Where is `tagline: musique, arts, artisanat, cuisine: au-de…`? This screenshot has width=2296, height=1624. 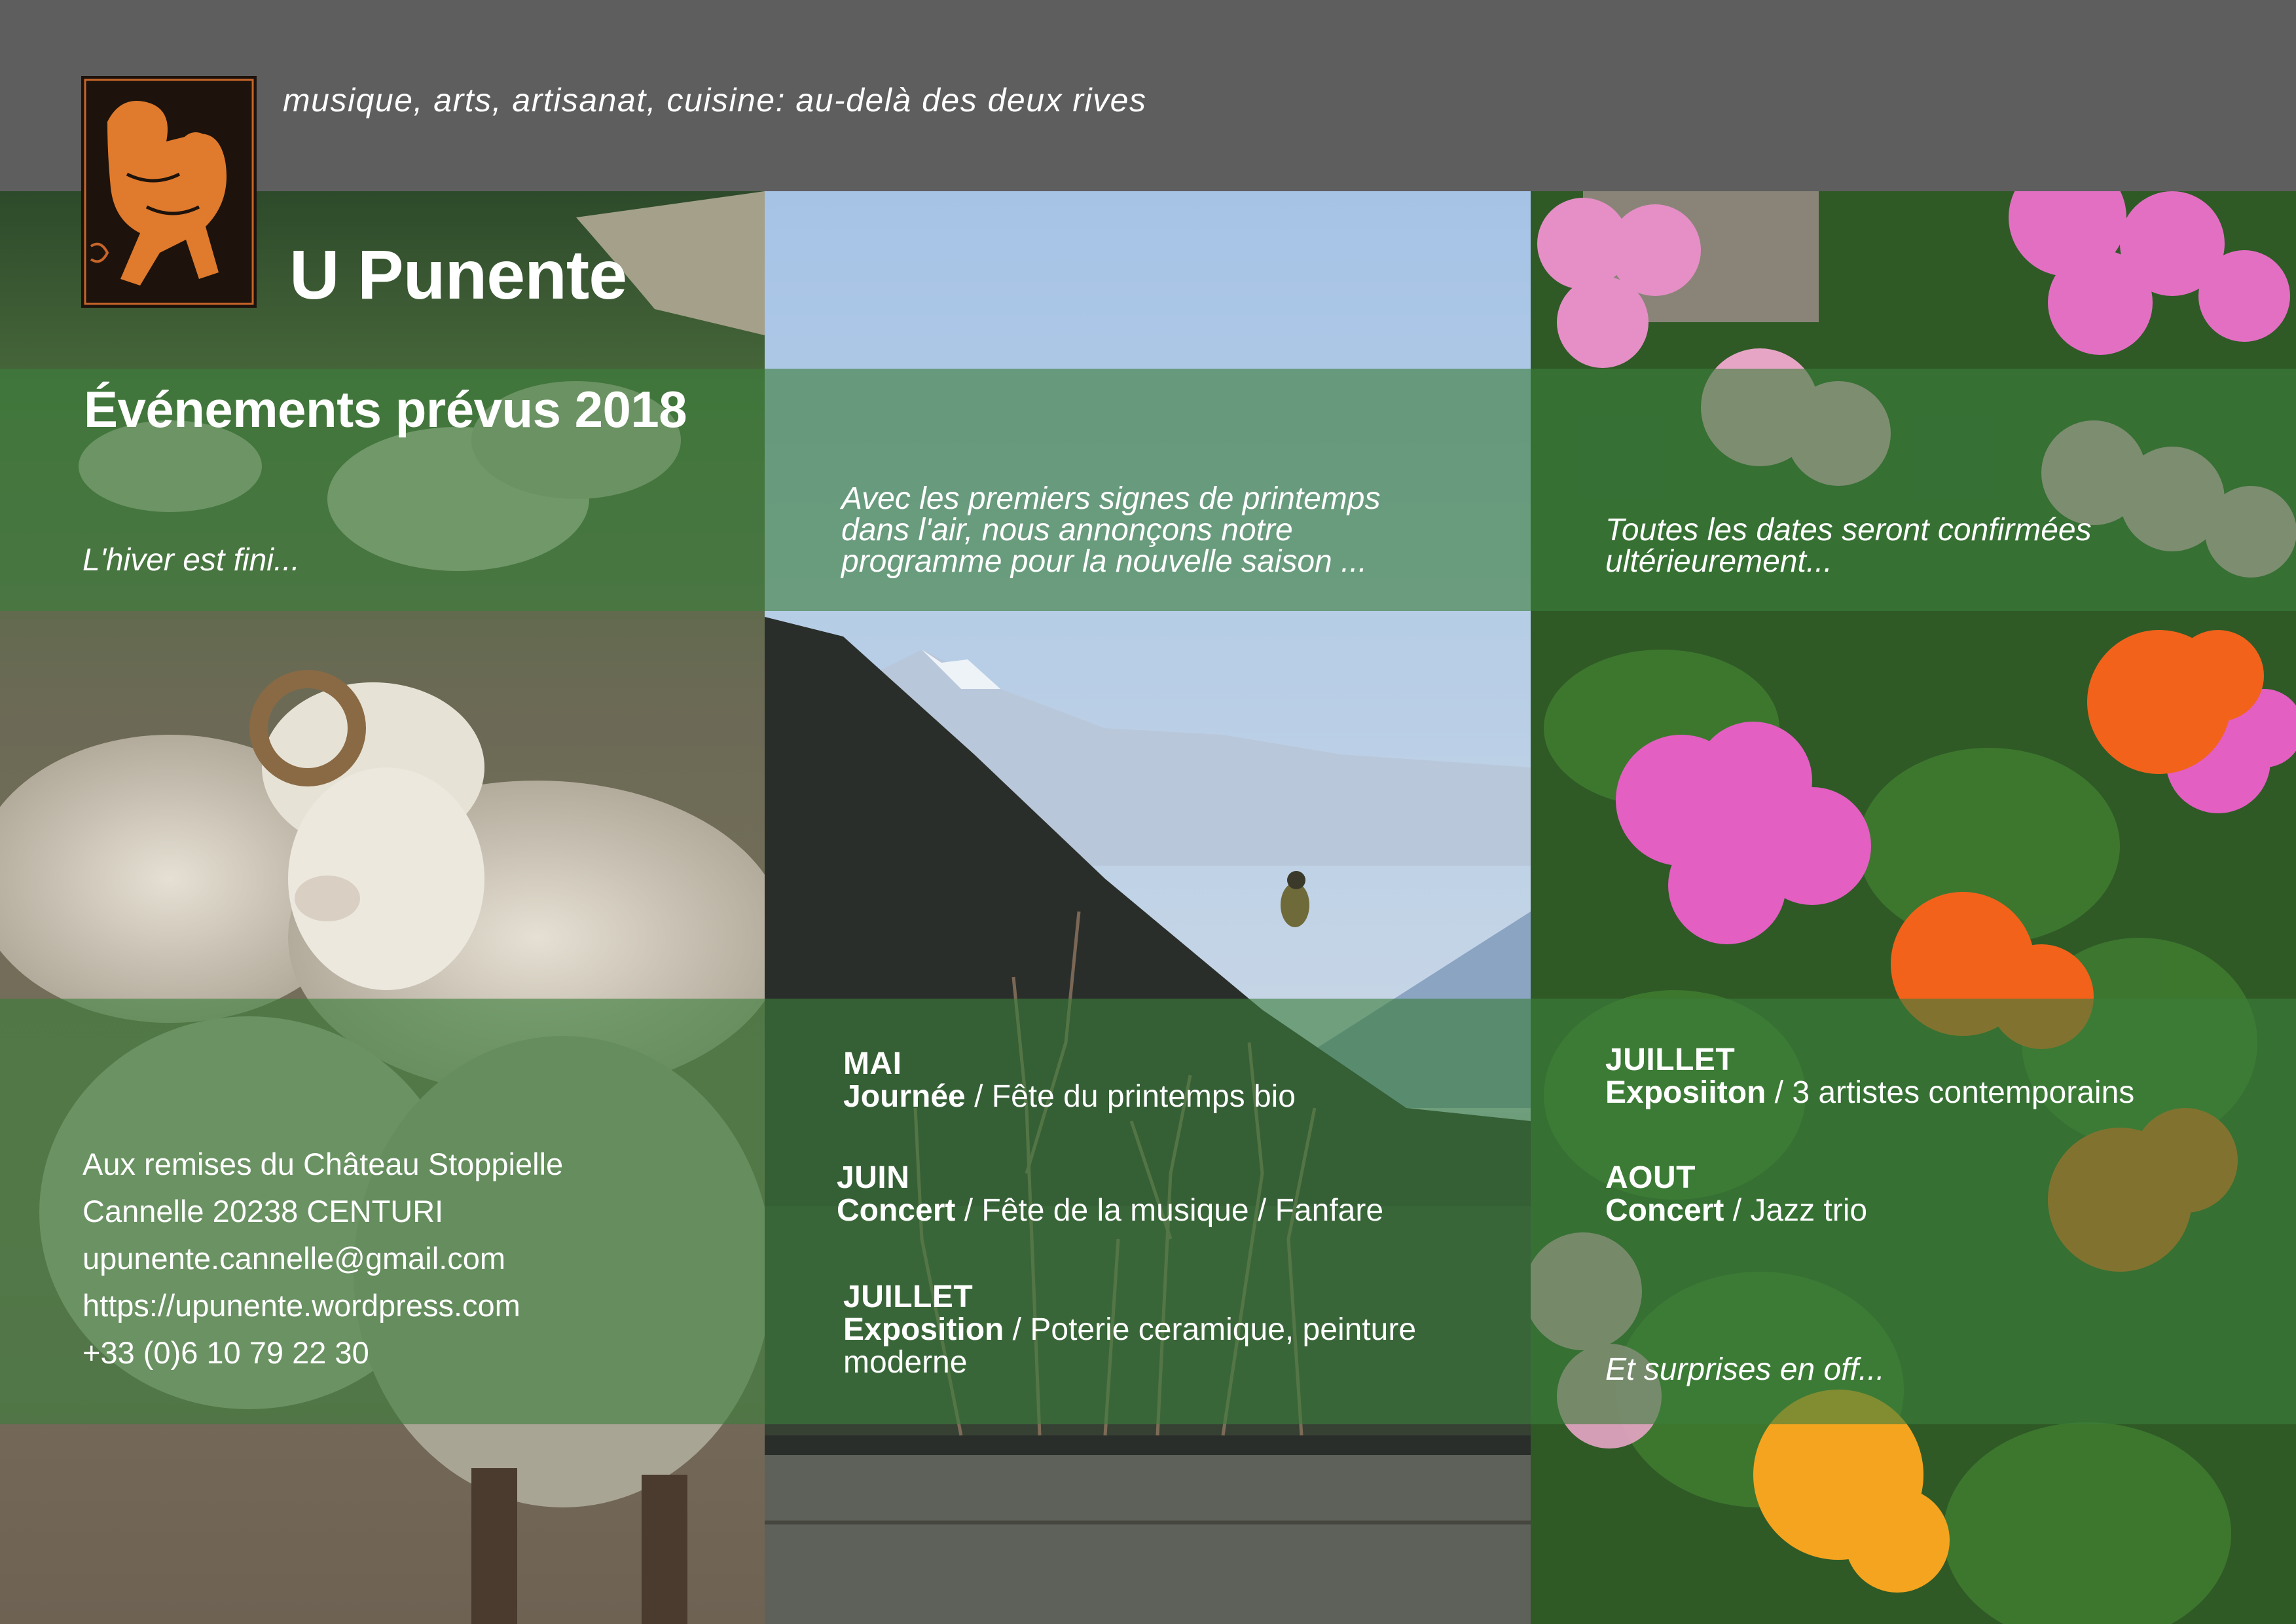 tagline: musique, arts, artisanat, cuisine: au-de… is located at coordinates (715, 100).